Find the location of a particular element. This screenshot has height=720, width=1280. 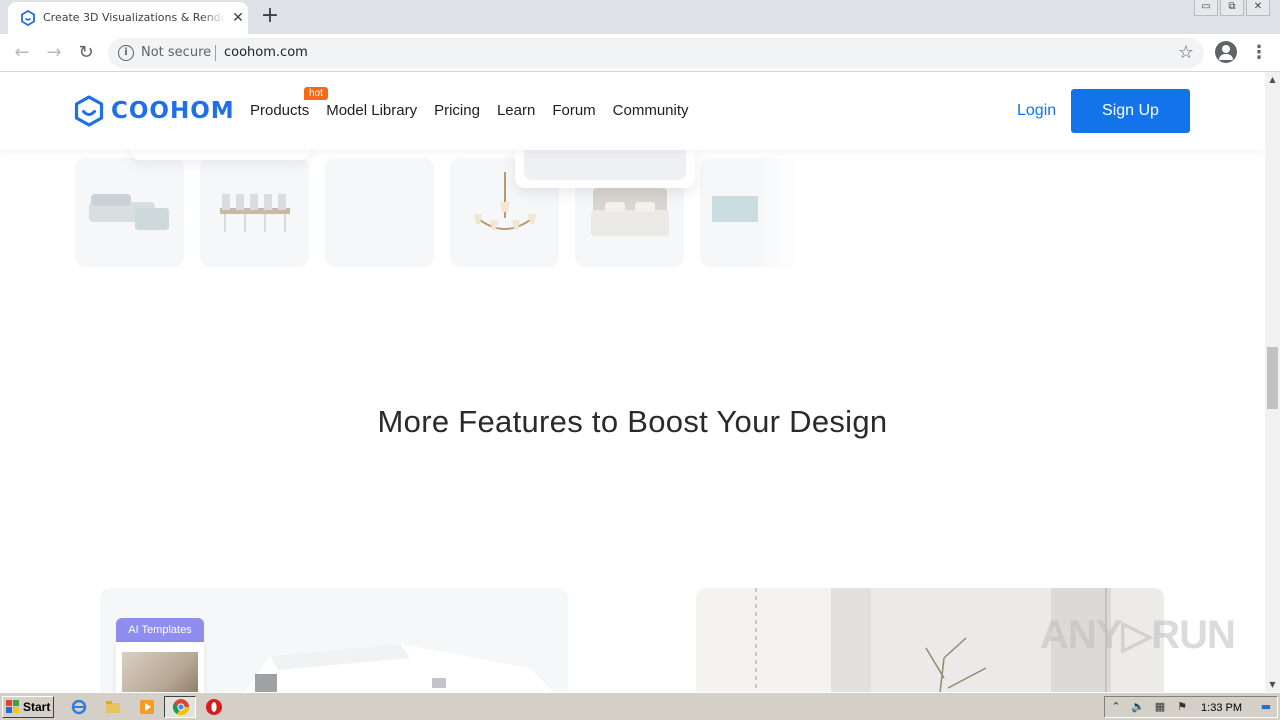

floating-bed-preview-card is located at coordinates (605, 166).